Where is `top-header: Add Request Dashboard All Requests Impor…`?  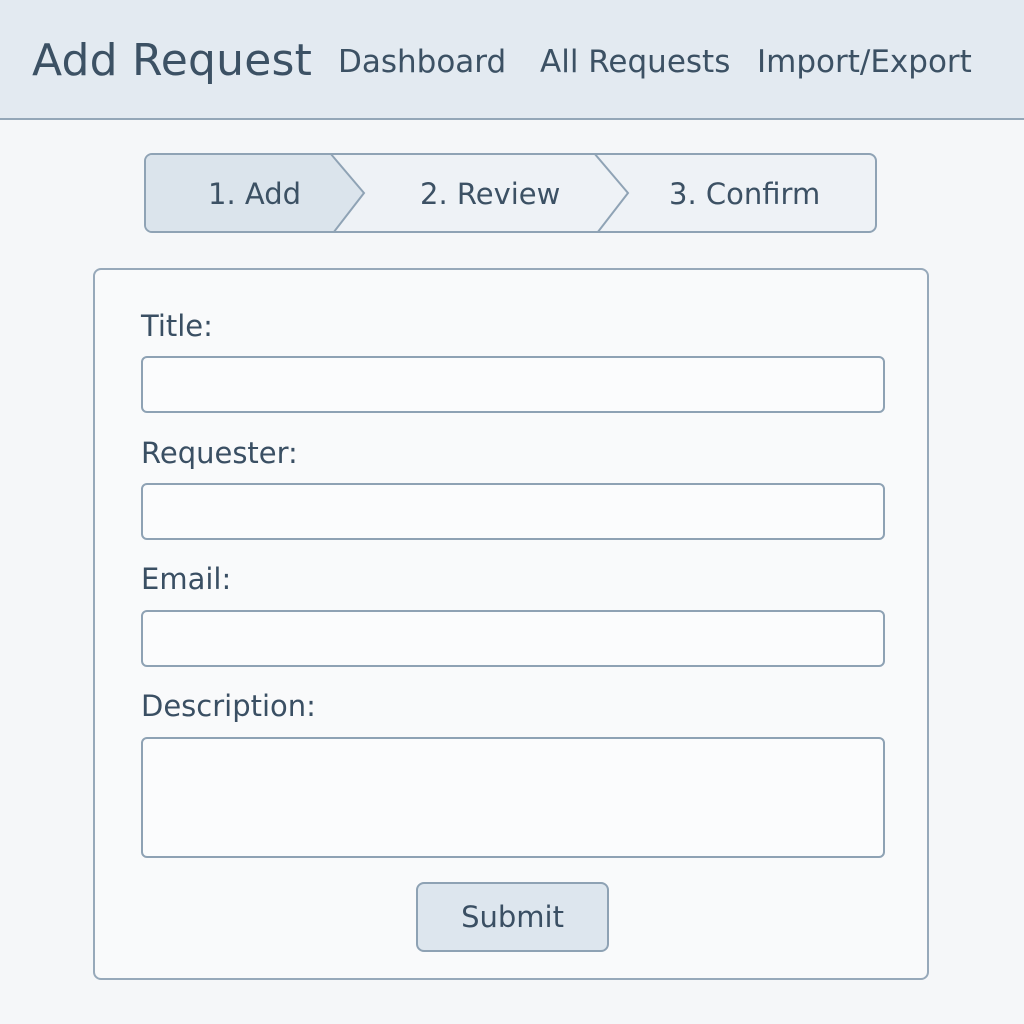 top-header: Add Request Dashboard All Requests Impor… is located at coordinates (512, 60).